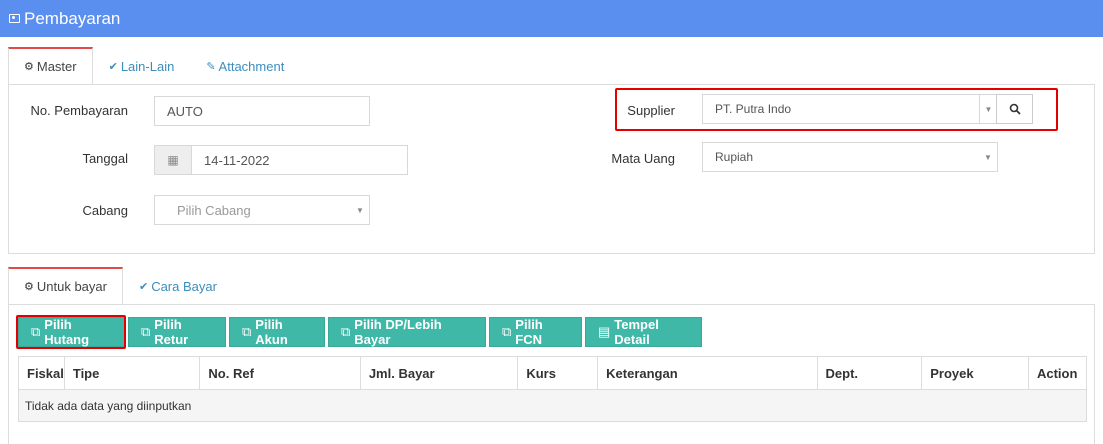  Describe the element at coordinates (836, 109) in the screenshot. I see `supplier-highlight` at that location.